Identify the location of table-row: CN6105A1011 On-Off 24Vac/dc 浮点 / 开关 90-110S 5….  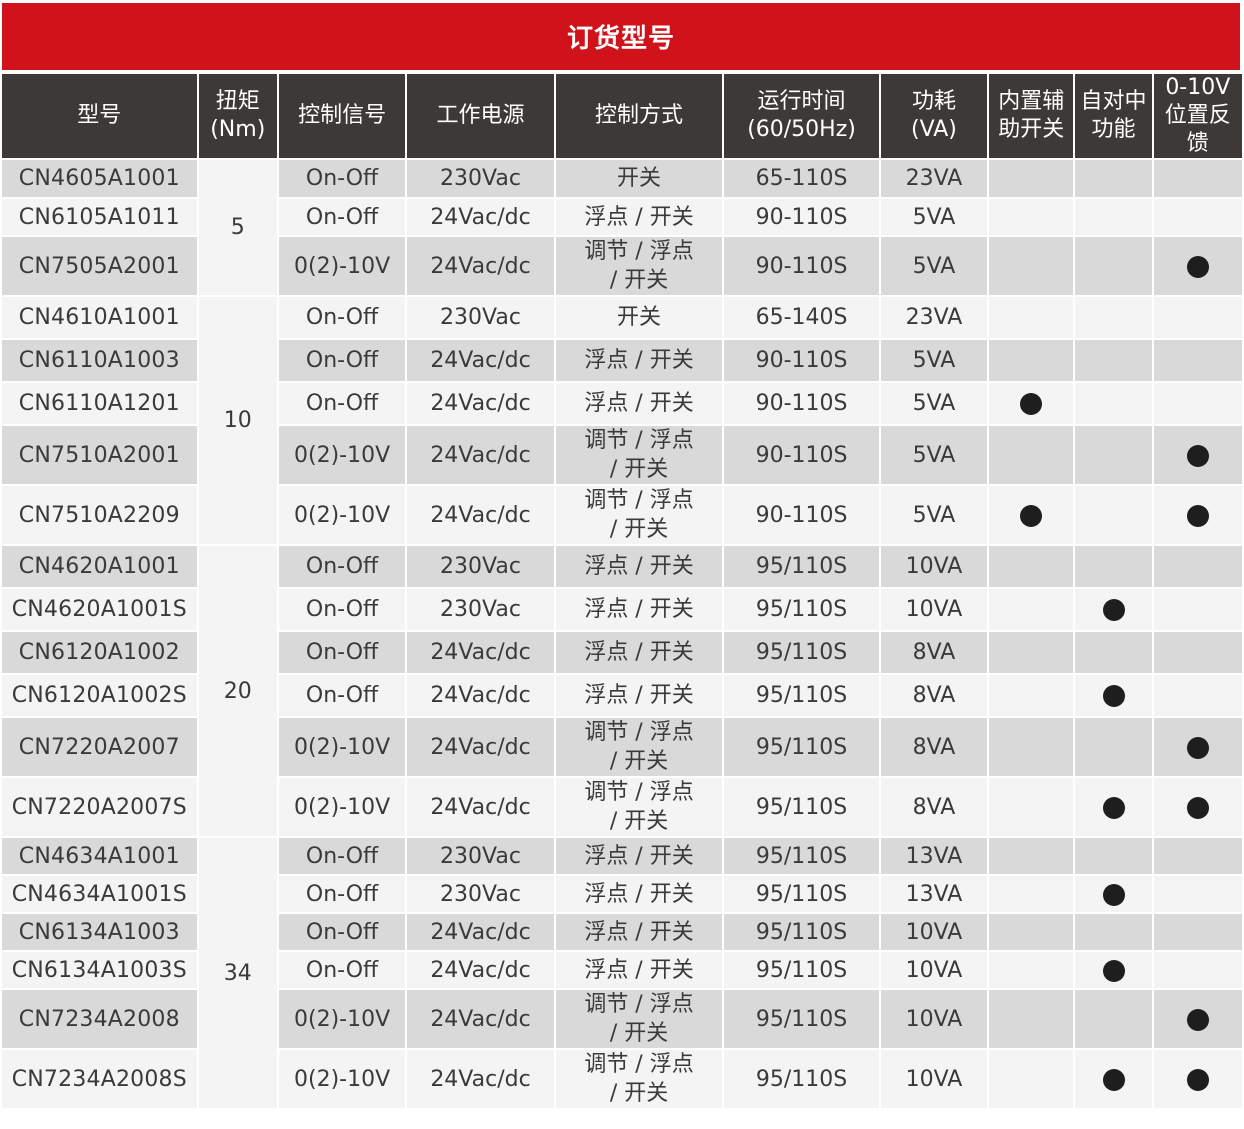
(622, 217).